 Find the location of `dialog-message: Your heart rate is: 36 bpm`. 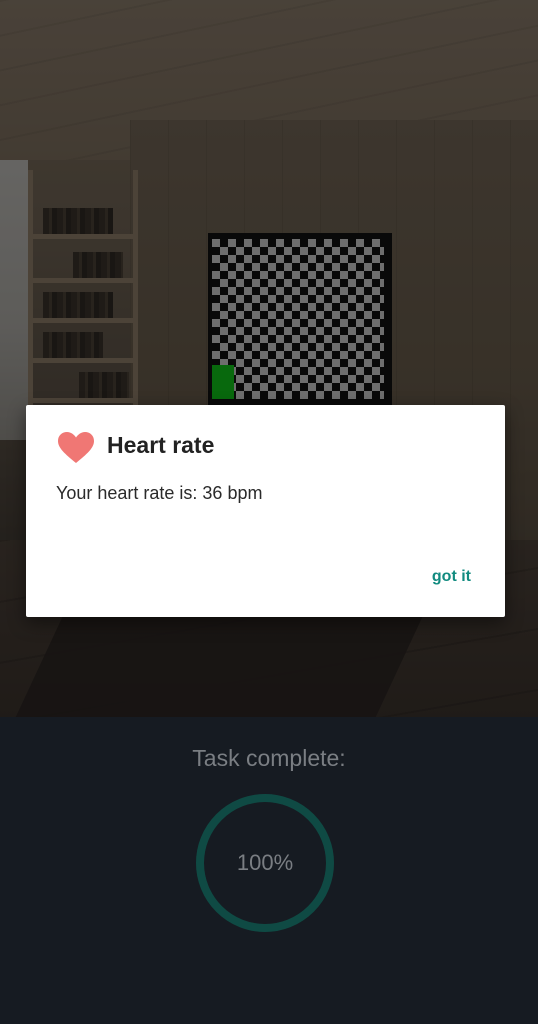

dialog-message: Your heart rate is: 36 bpm is located at coordinates (159, 493).